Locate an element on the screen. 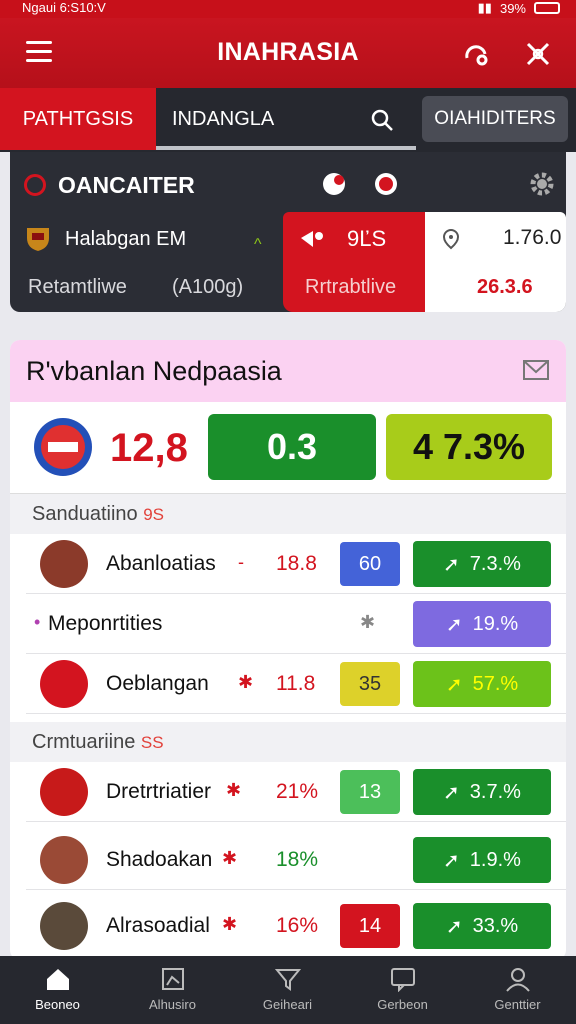  summary-pill-lime: 4 7.3% is located at coordinates (469, 447).